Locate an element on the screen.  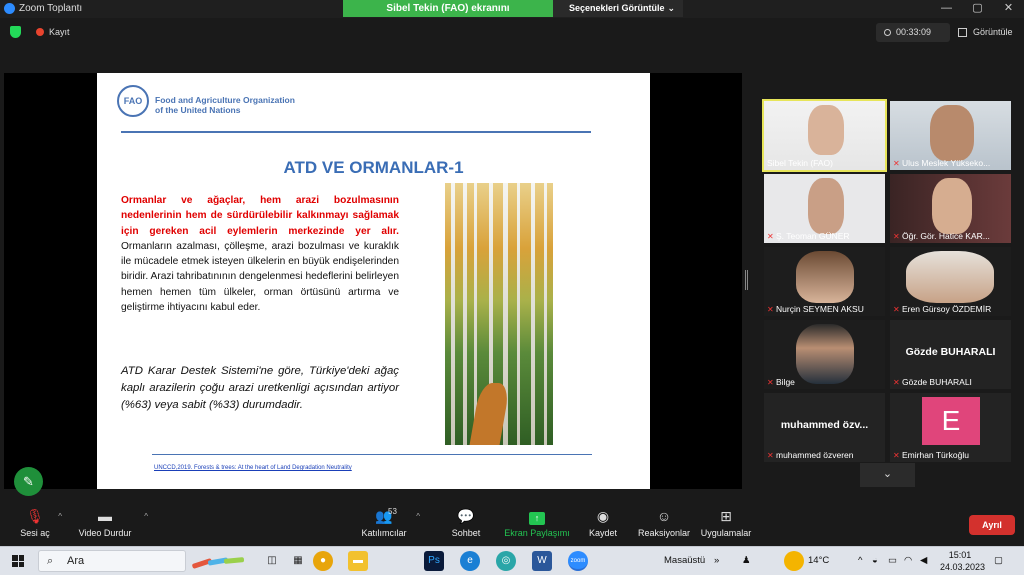
record-button: ◉ Kaydet is located at coordinates (603, 522).